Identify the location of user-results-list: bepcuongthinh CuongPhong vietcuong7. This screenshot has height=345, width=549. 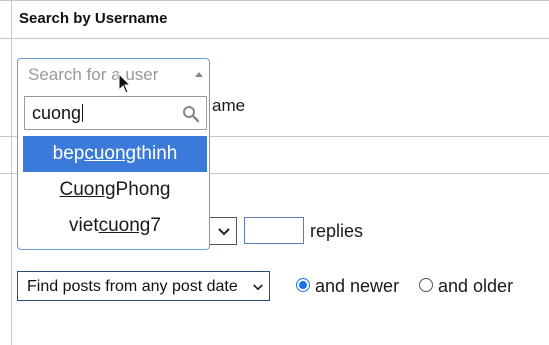
(115, 190).